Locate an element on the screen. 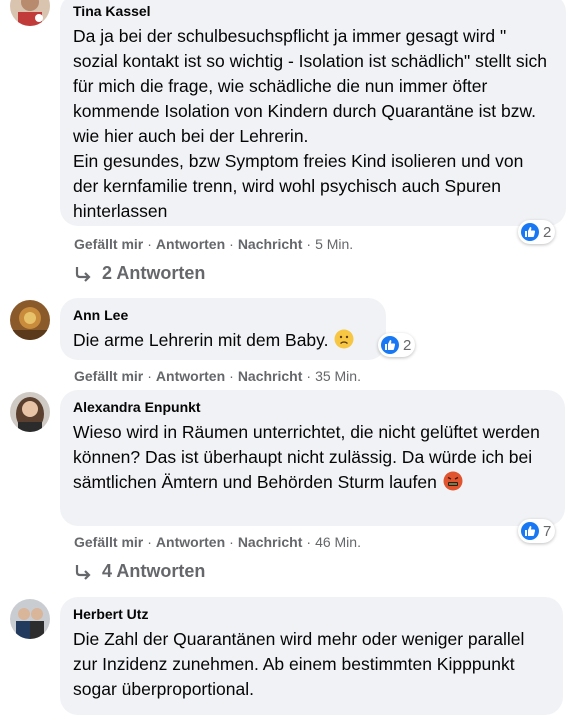 This screenshot has width=579, height=715. comment-bubble: Ann Lee Die arme Lehrerin mit dem Baby. is located at coordinates (223, 329).